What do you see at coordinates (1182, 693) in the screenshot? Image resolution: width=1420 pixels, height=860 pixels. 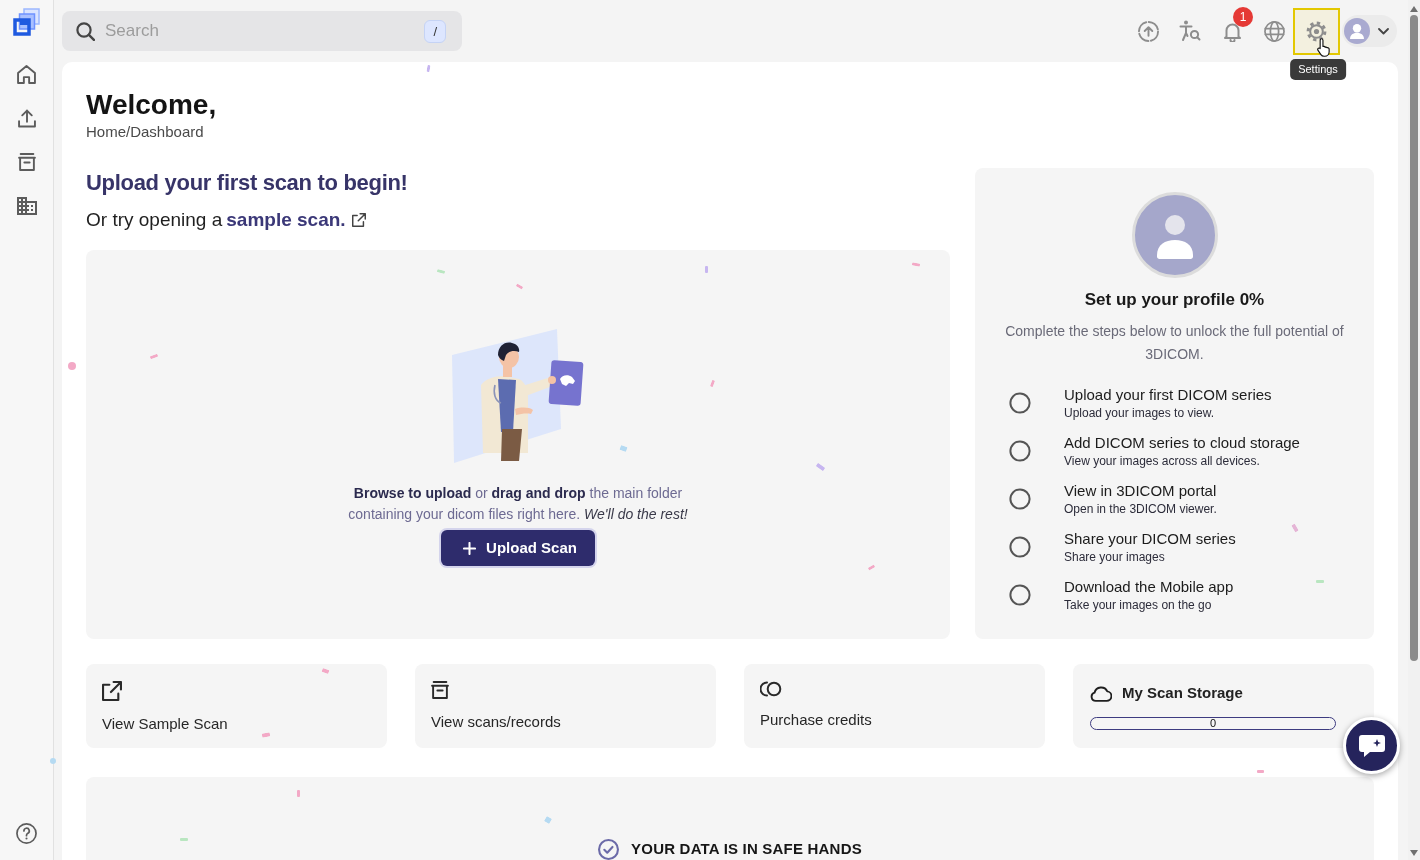 I see `storage-title: My Scan Storage` at bounding box center [1182, 693].